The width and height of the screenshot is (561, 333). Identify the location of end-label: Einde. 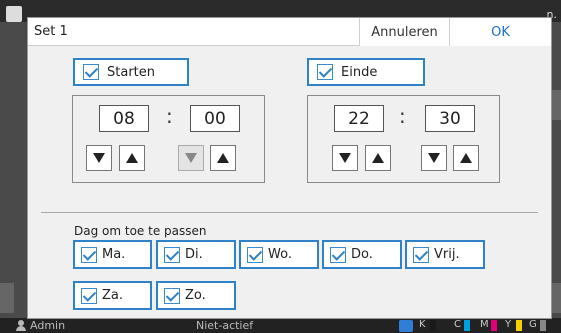
(359, 72).